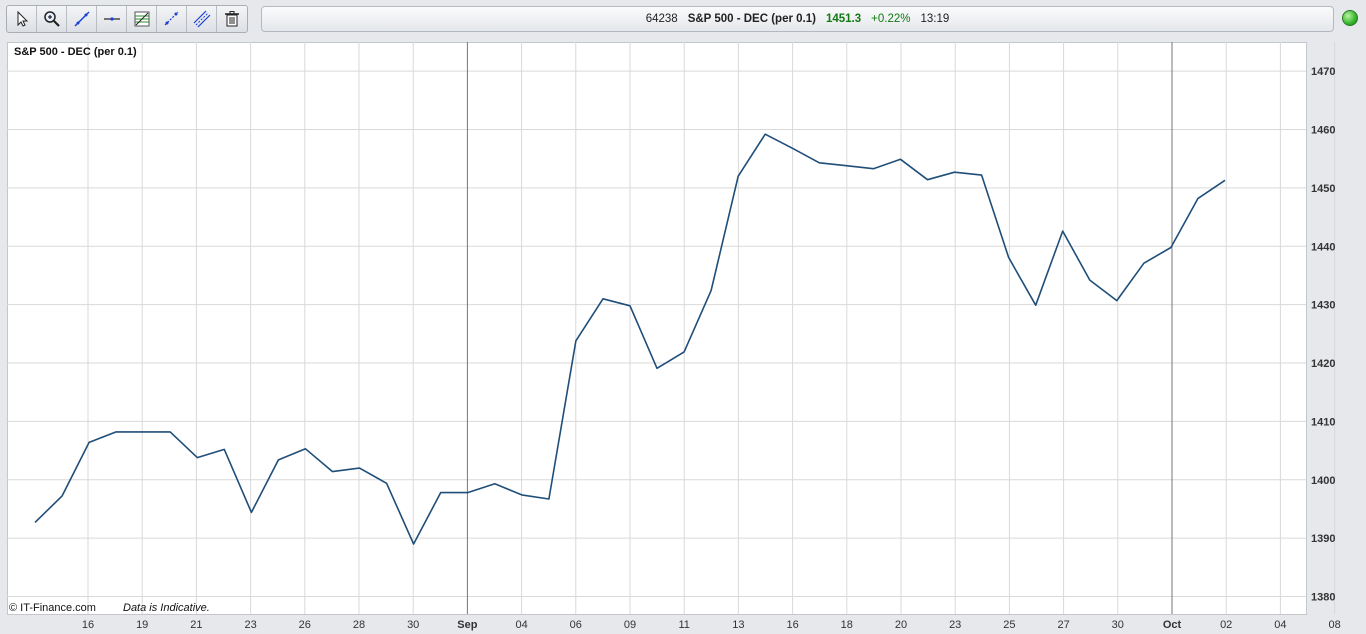 The width and height of the screenshot is (1366, 634). Describe the element at coordinates (1323, 422) in the screenshot. I see `y-tick-label: 1410` at that location.